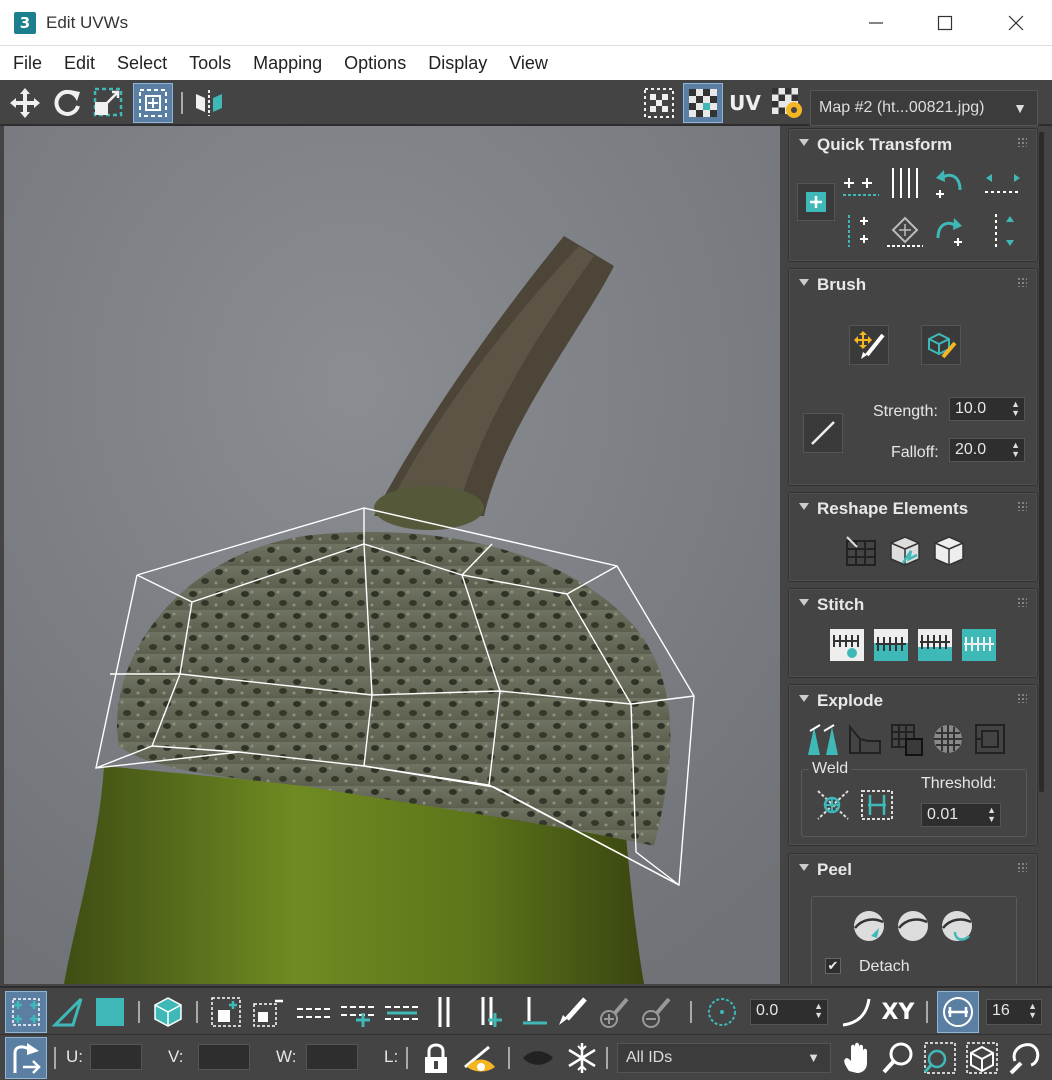 This screenshot has height=1080, width=1052. Describe the element at coordinates (833, 805) in the screenshot. I see `weld-target-button` at that location.